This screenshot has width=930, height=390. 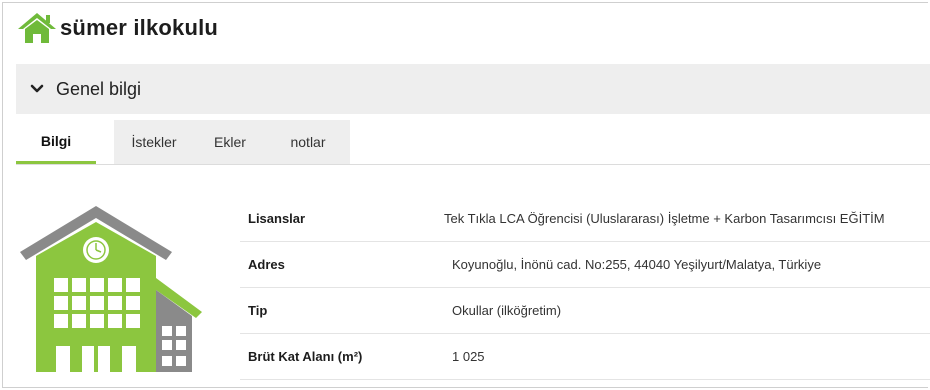 I want to click on section-header-genel-bilgi: Genel bilgi, so click(x=473, y=89).